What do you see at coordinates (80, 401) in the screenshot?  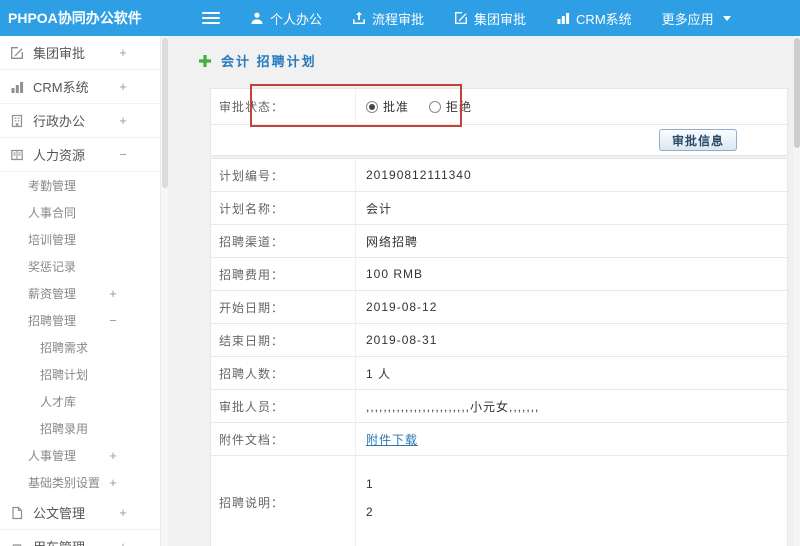 I see `sidebar-item-talent-pool: 人才库` at bounding box center [80, 401].